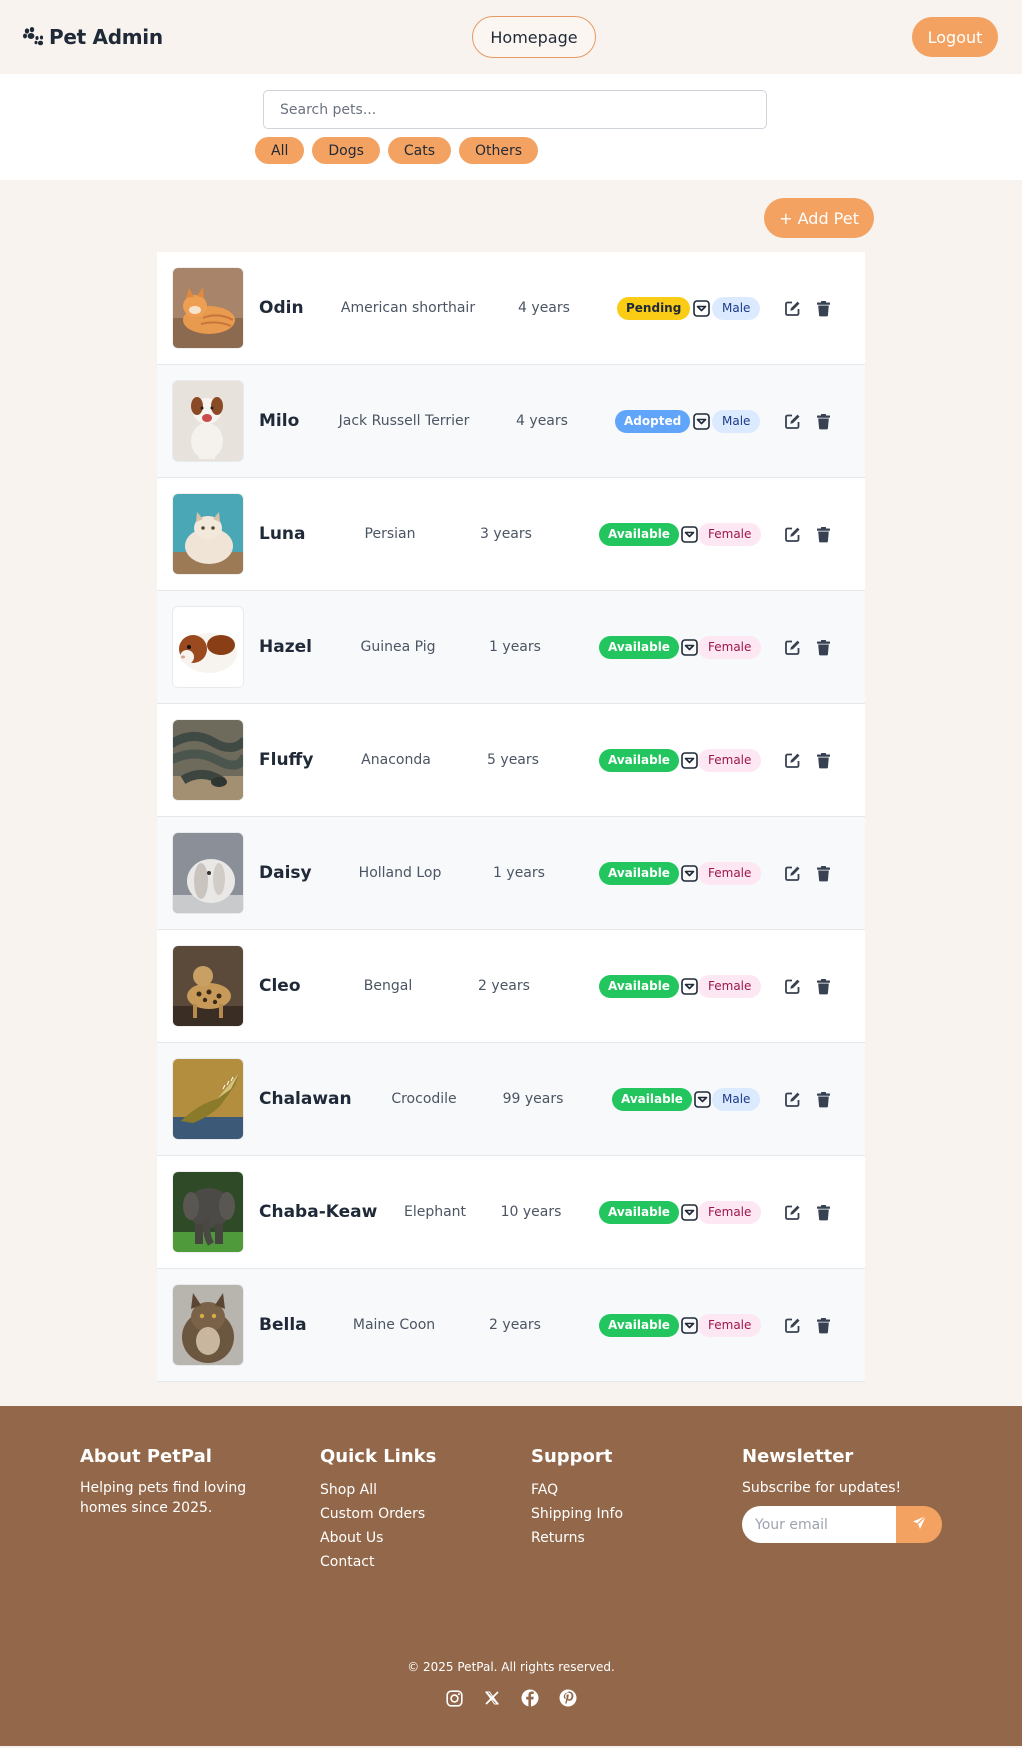 The height and width of the screenshot is (1748, 1022). Describe the element at coordinates (819, 218) in the screenshot. I see `add-pet-button: + Add Pet` at that location.